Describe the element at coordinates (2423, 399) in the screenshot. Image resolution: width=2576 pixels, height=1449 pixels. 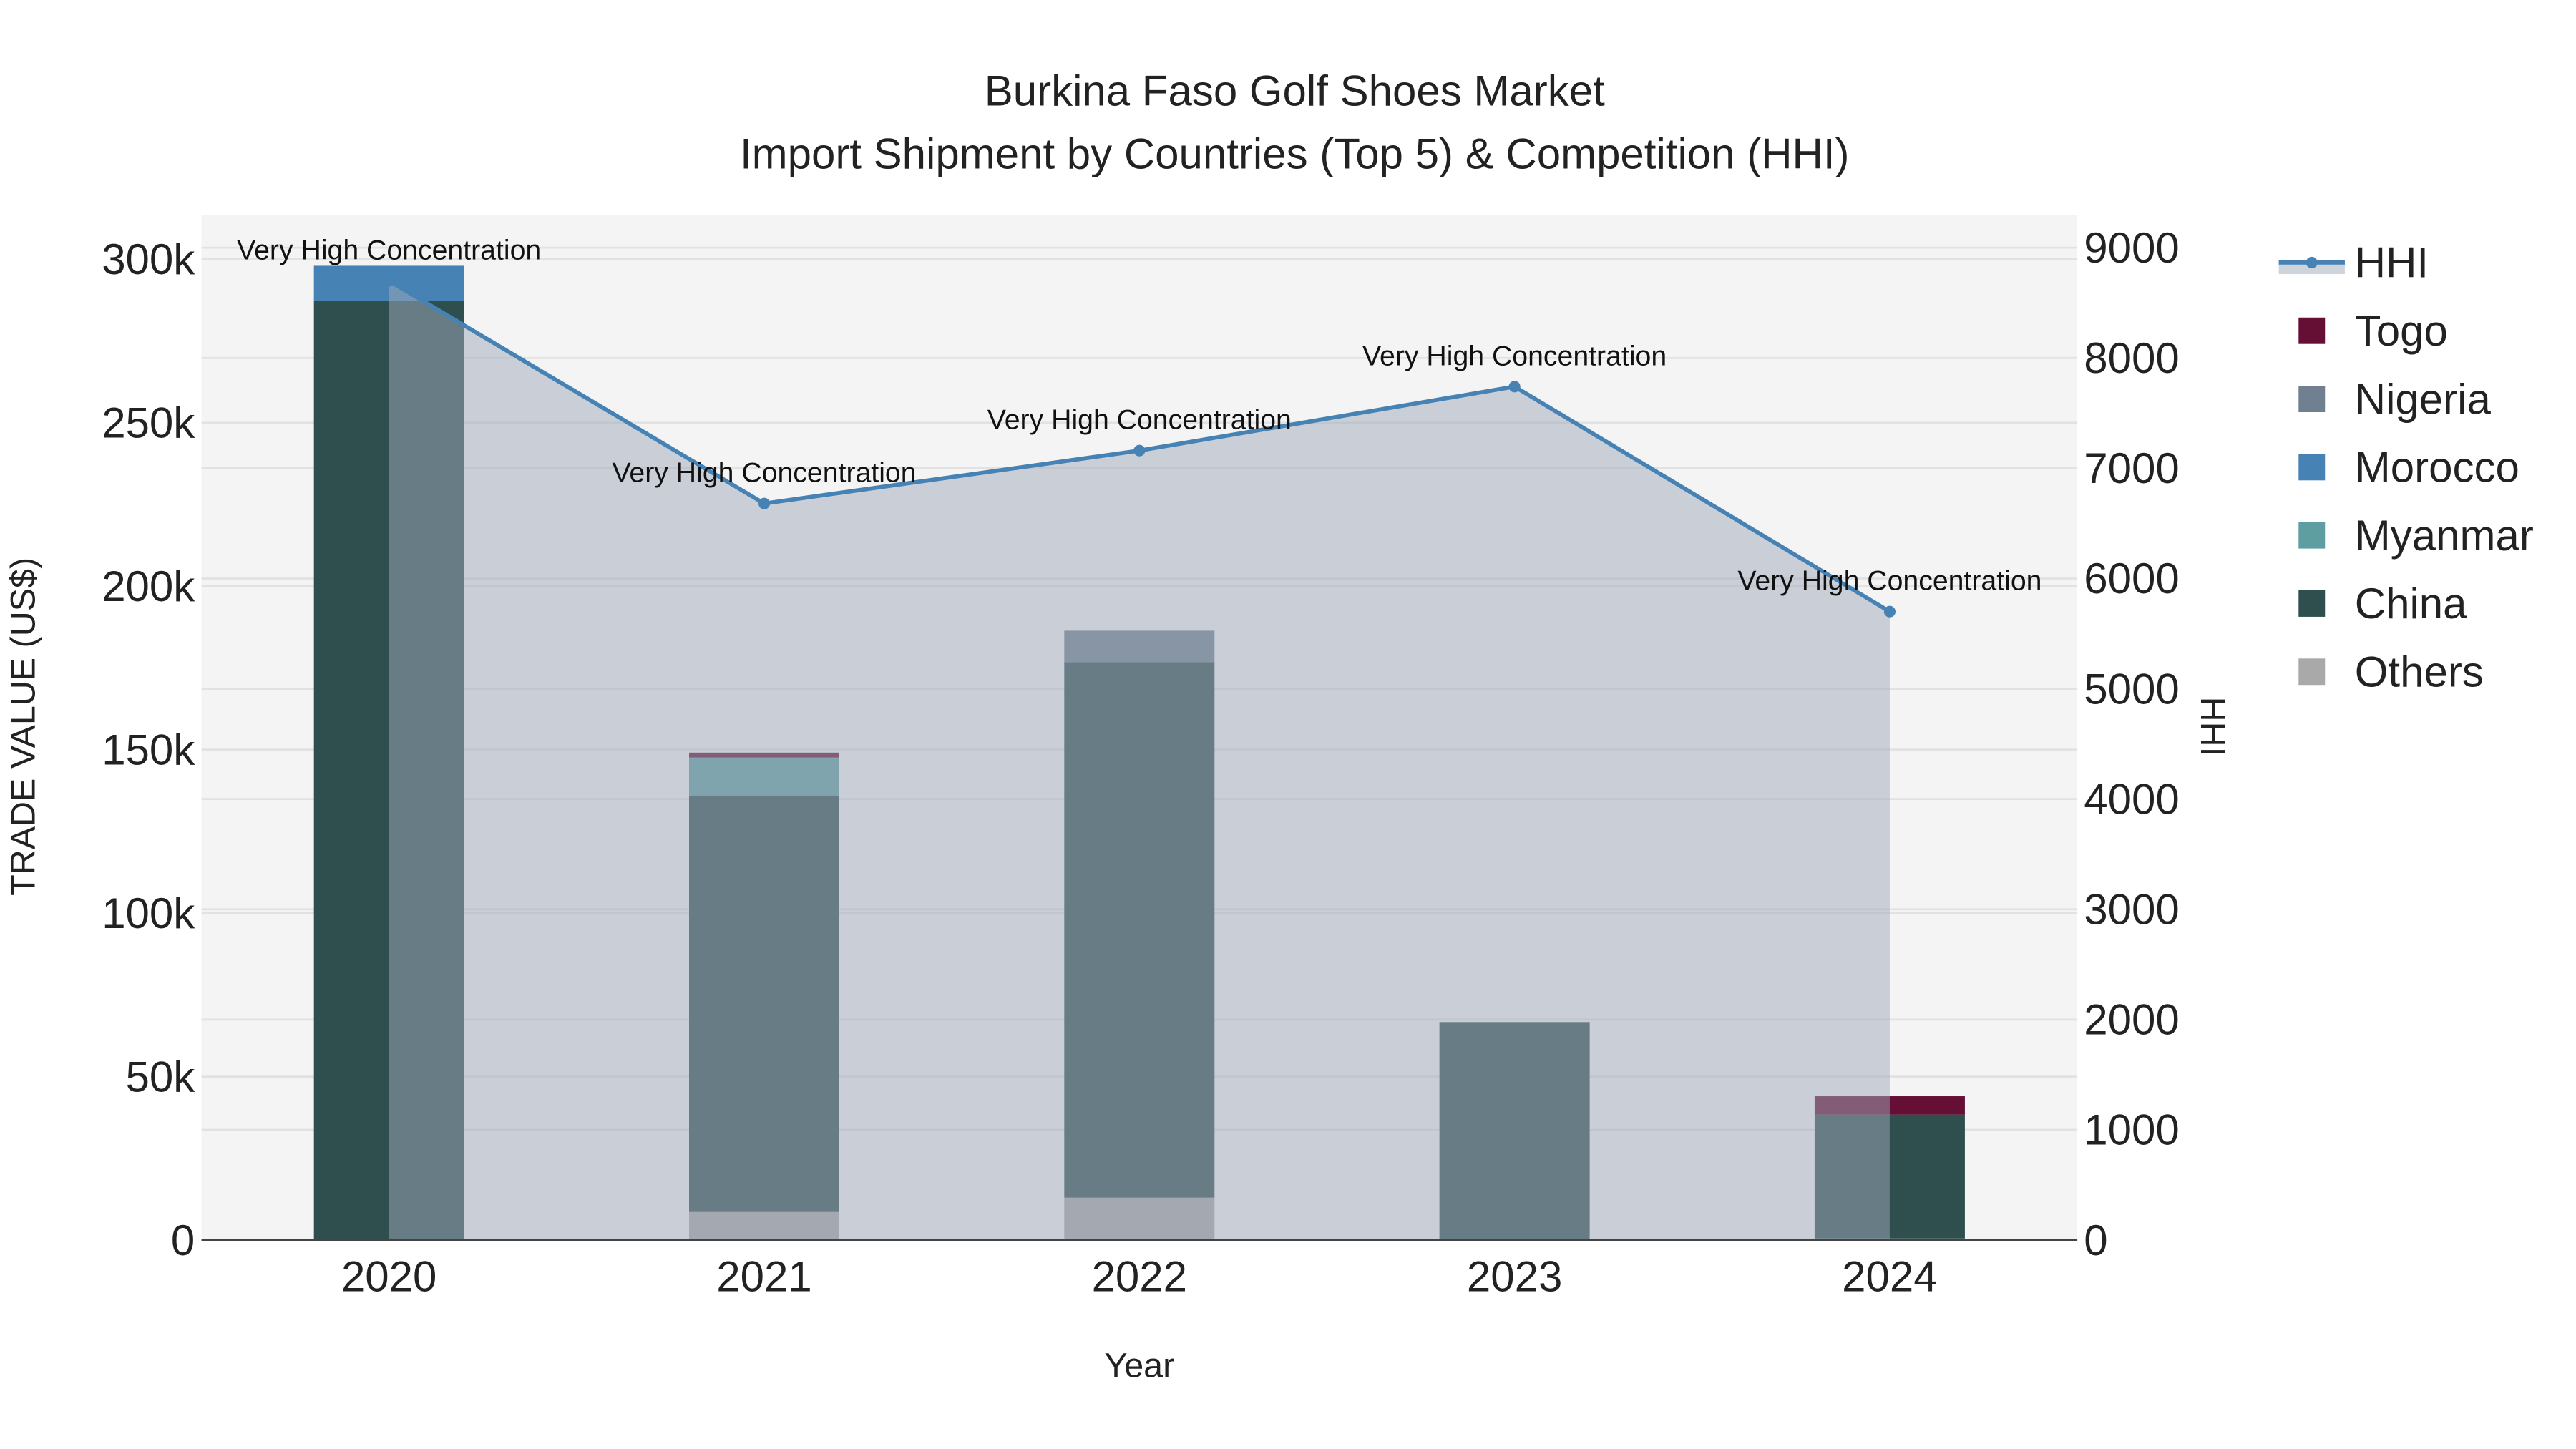
I see `legend-label: Nigeria` at that location.